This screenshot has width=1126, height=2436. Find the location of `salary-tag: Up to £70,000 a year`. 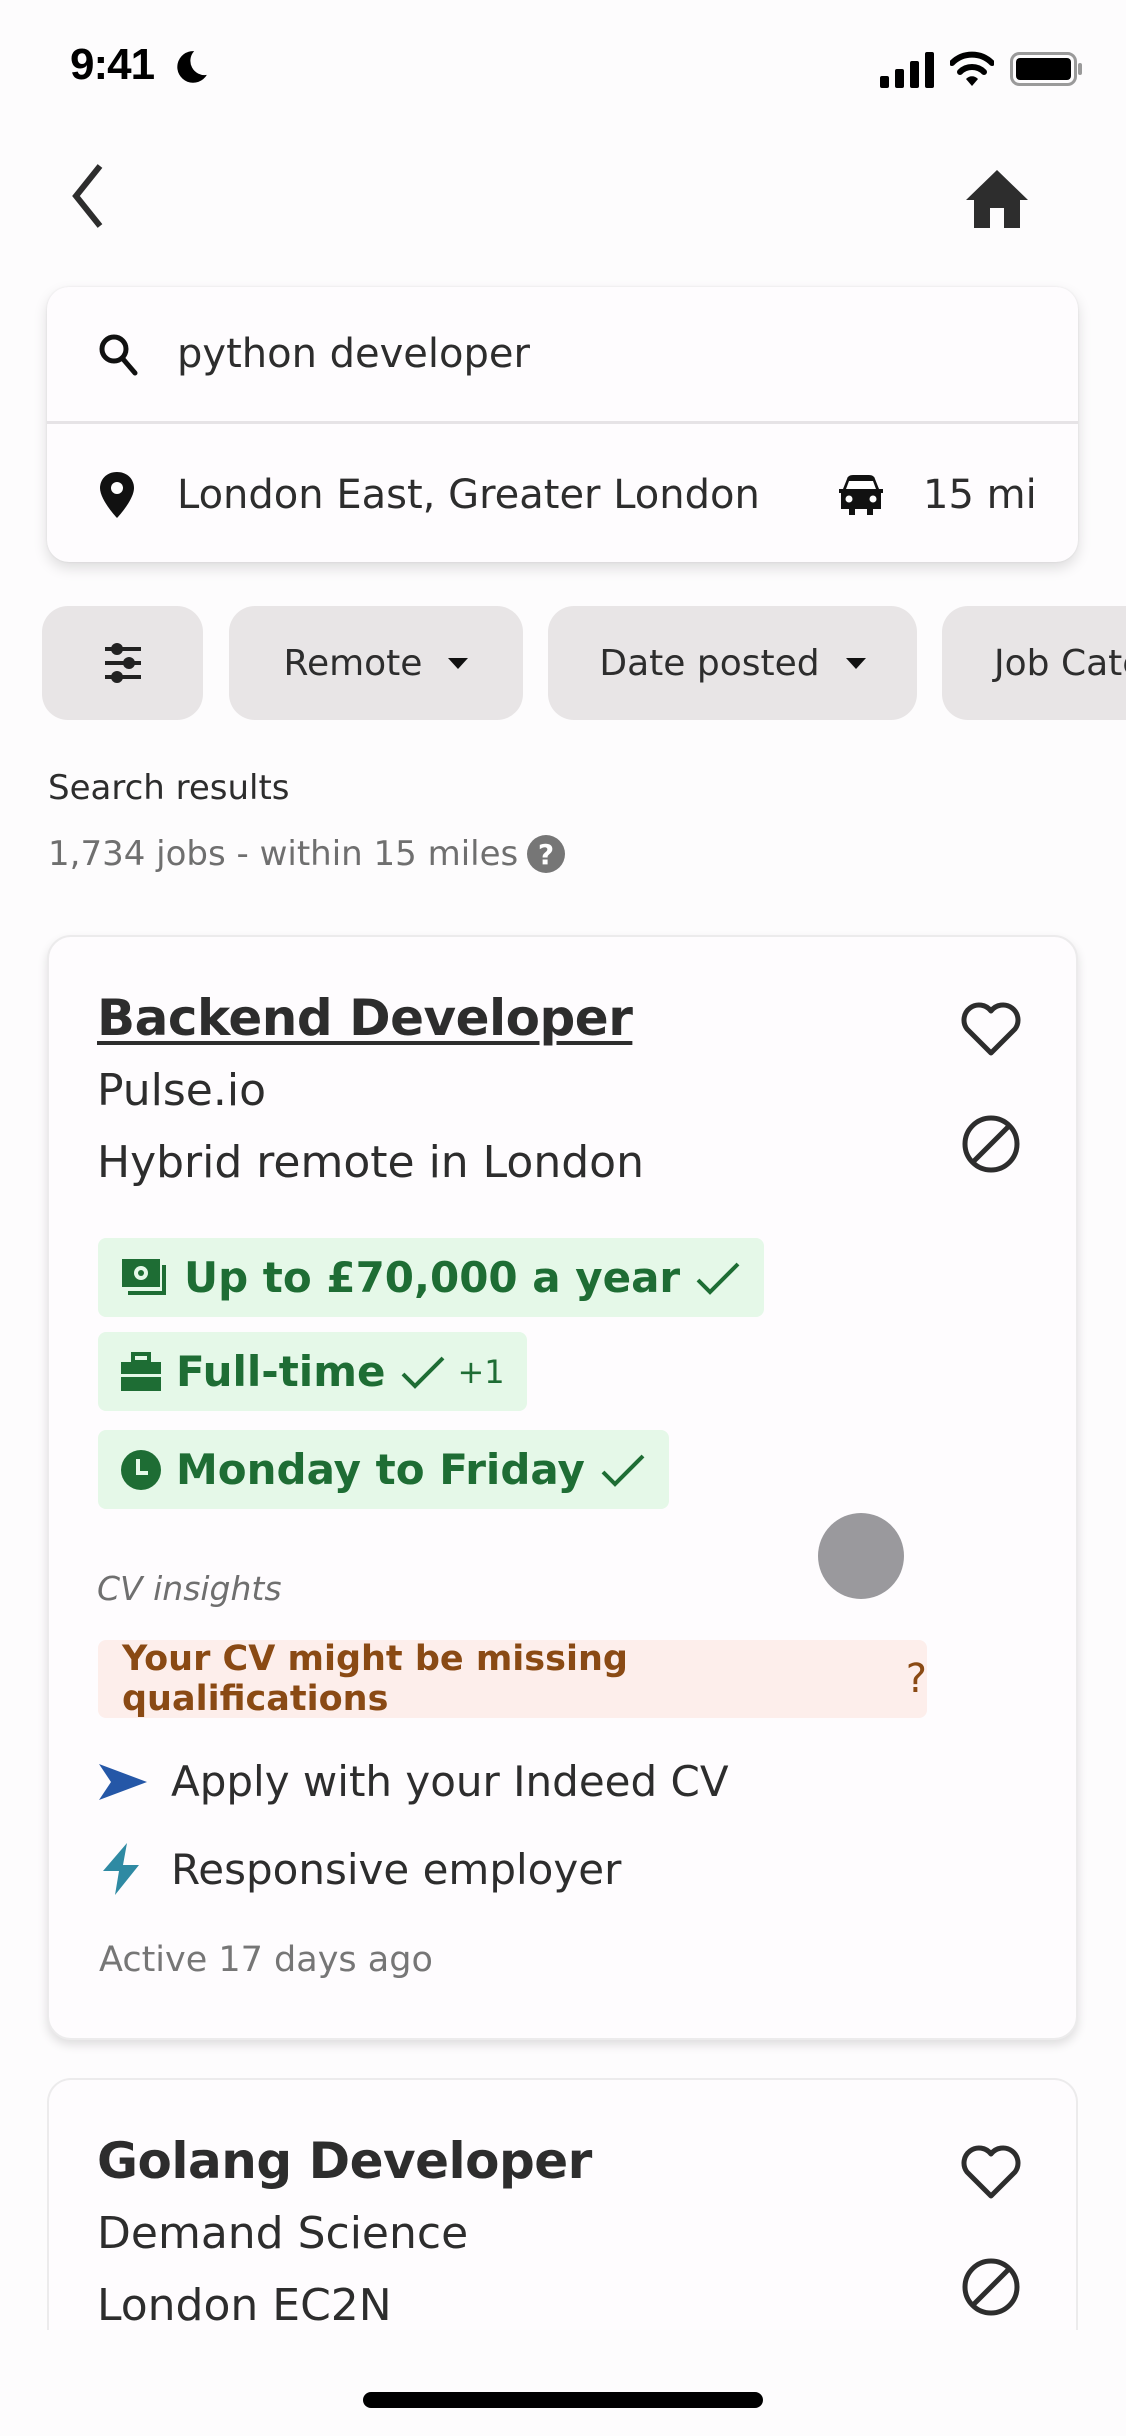

salary-tag: Up to £70,000 a year is located at coordinates (431, 1277).